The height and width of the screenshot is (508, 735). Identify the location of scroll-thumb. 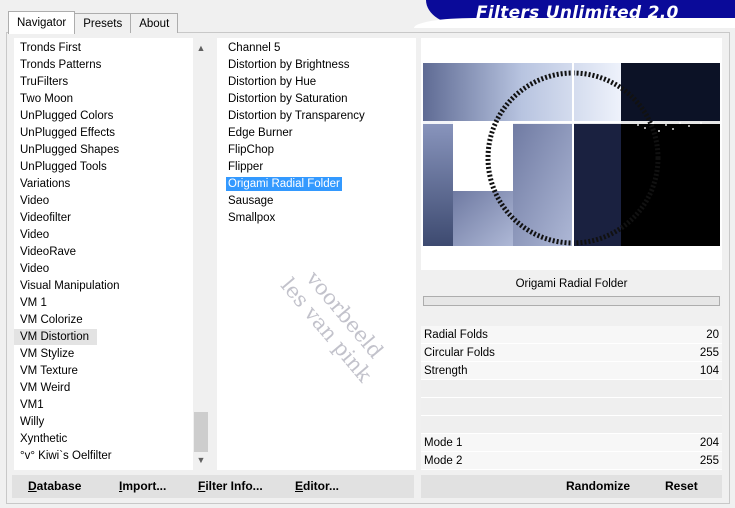
(201, 432).